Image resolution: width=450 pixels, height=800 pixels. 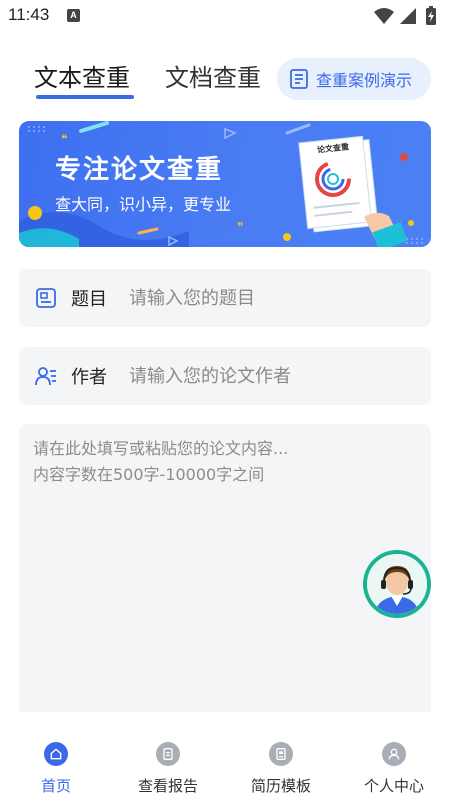 I want to click on signal-icon, so click(x=408, y=16).